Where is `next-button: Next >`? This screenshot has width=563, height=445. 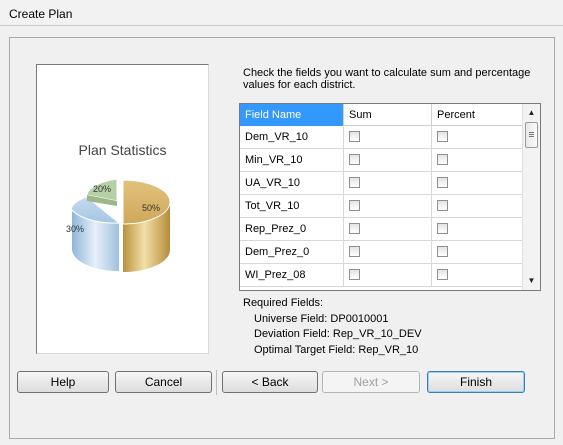
next-button: Next > is located at coordinates (371, 382).